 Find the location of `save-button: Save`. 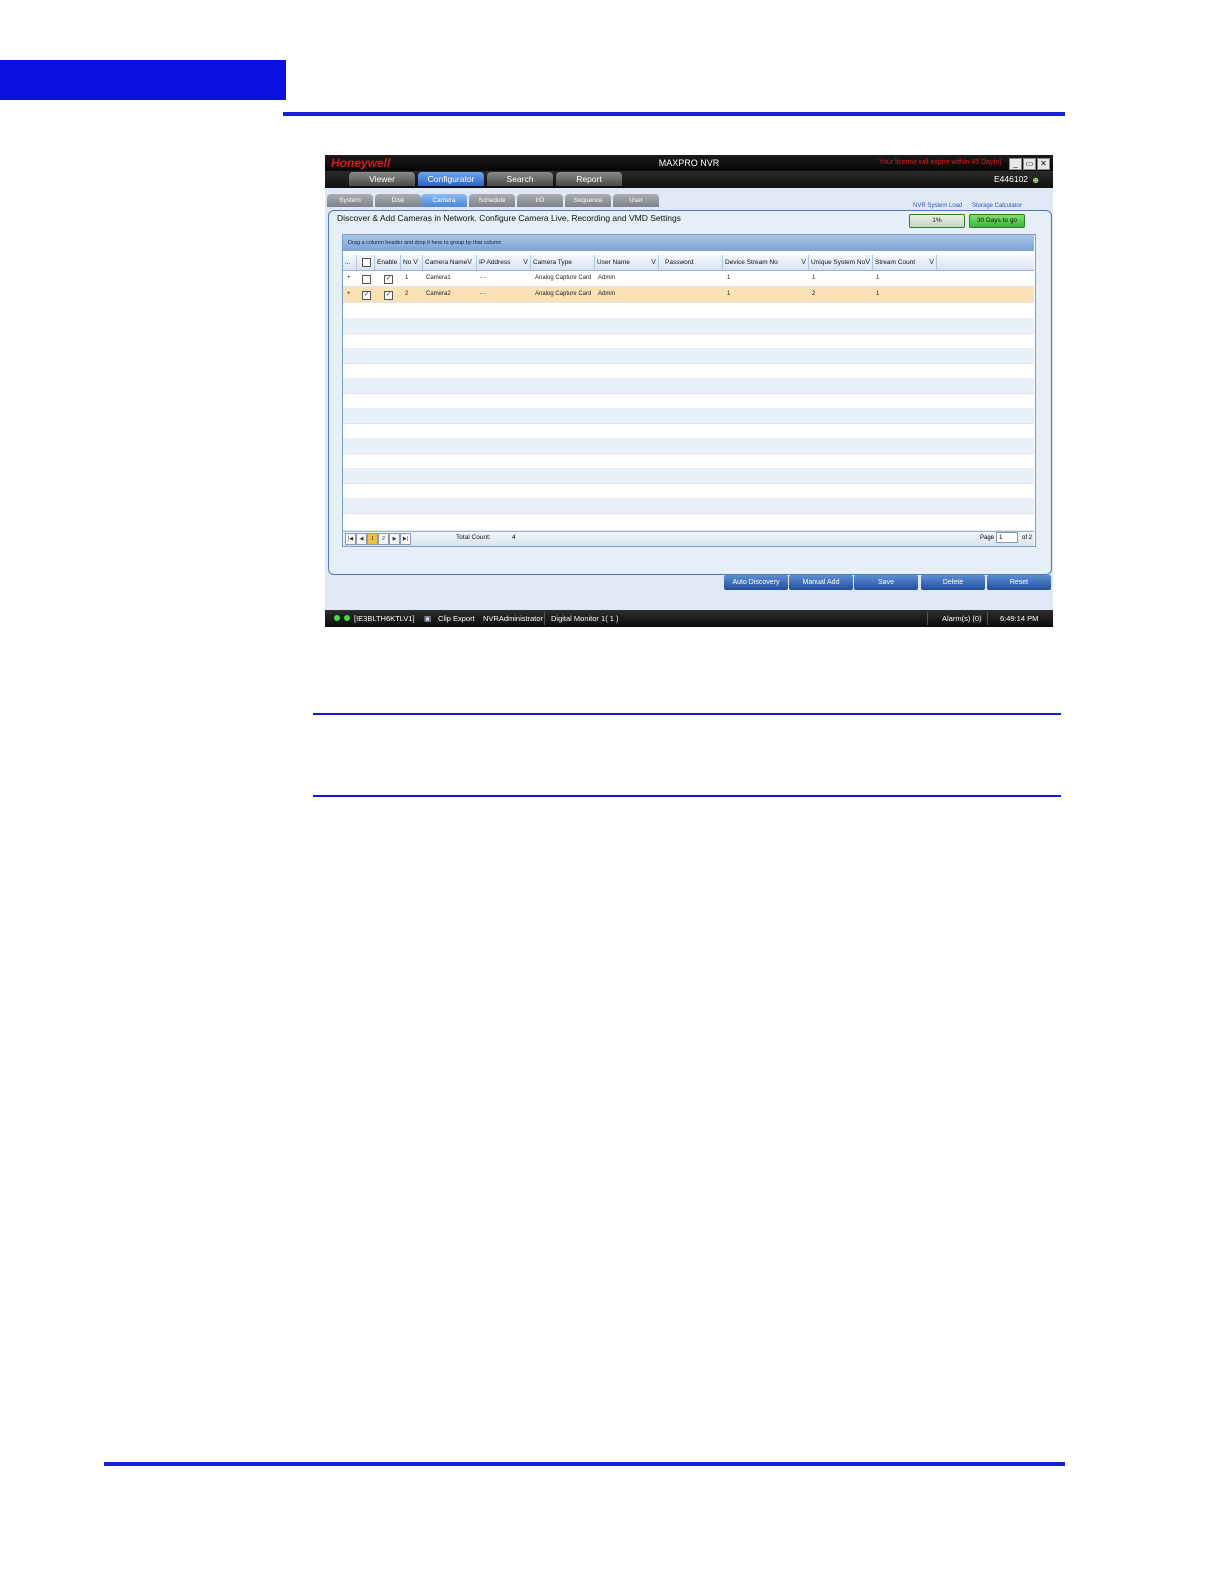

save-button: Save is located at coordinates (886, 582).